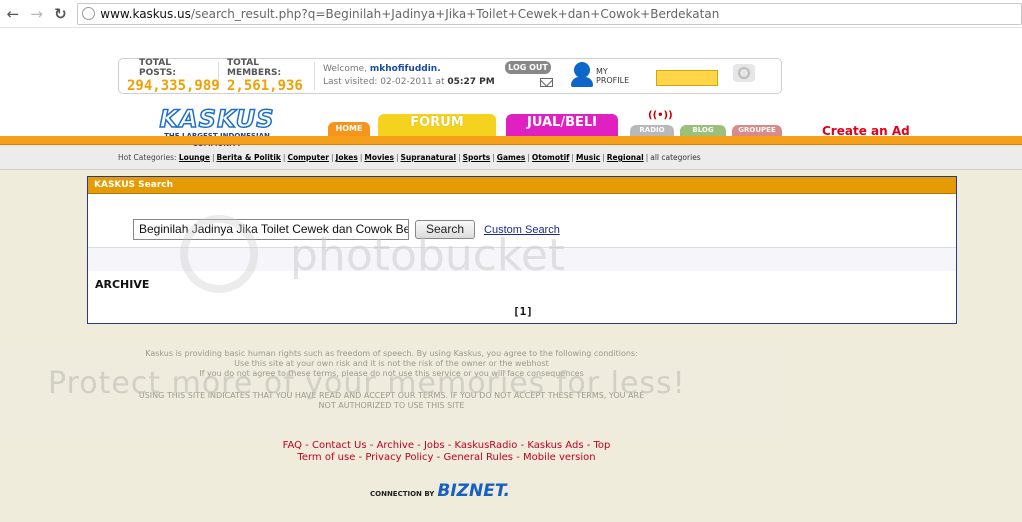 The height and width of the screenshot is (522, 1022). I want to click on logout-button: LOG OUT, so click(528, 67).